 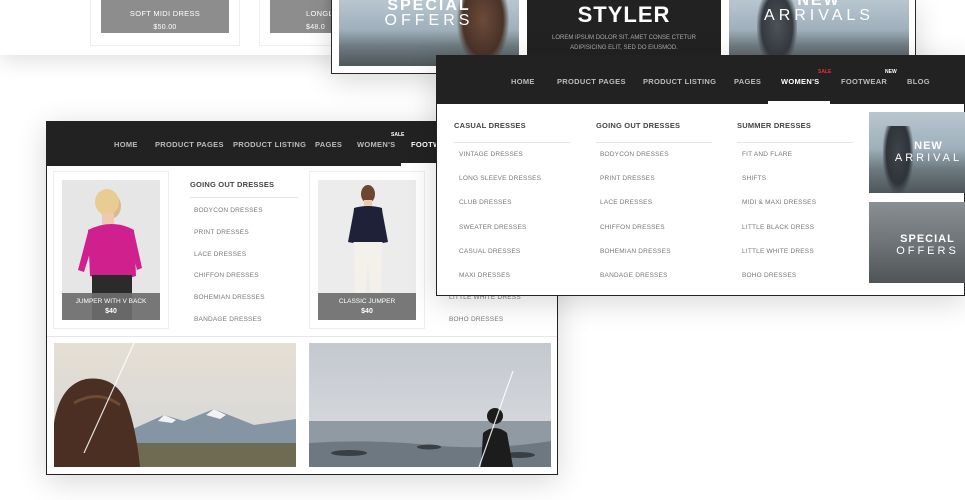 I want to click on banner-man-sea, so click(x=430, y=405).